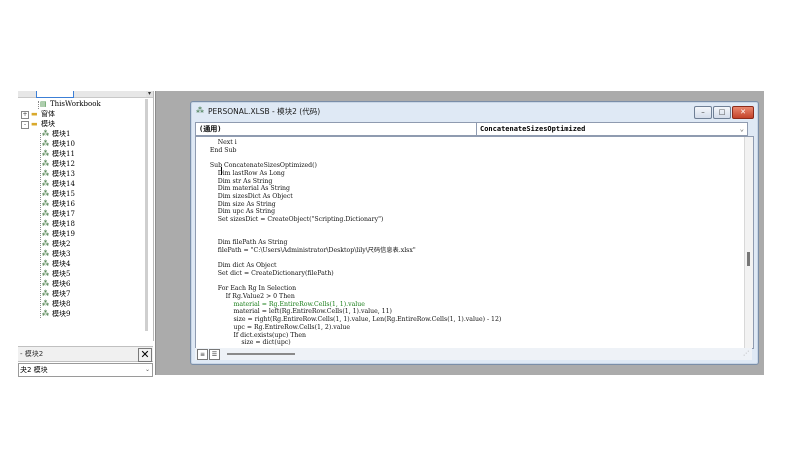 The width and height of the screenshot is (800, 453). Describe the element at coordinates (474, 111) in the screenshot. I see `code-window-titlebar: ⁂ PERSONAL.XLSB - 模块2 (代码) – □ ✕` at that location.